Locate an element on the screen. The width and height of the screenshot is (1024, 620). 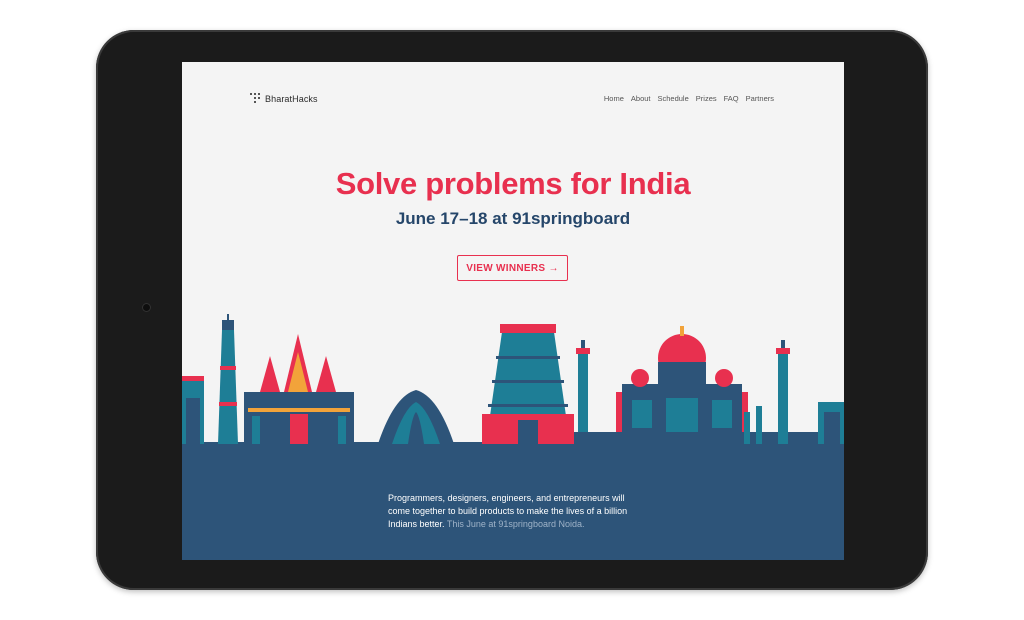
about-location: This June at 91springboard Noida. is located at coordinates (515, 524).